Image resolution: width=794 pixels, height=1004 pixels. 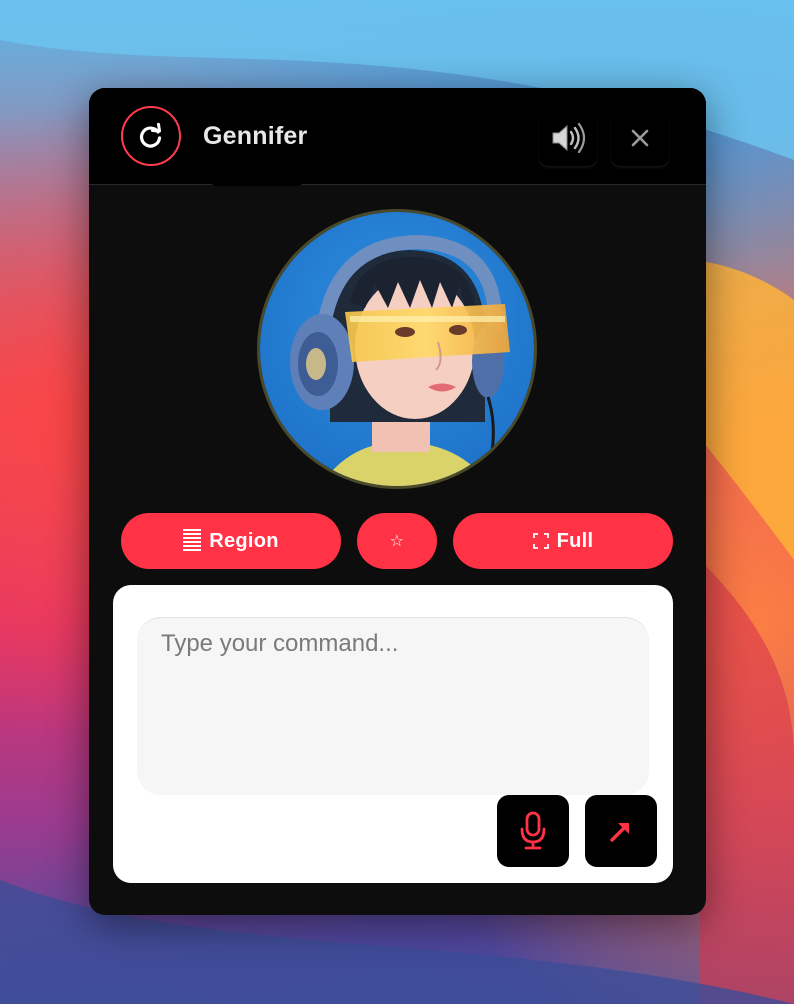 I want to click on microphone-icon, so click(x=533, y=830).